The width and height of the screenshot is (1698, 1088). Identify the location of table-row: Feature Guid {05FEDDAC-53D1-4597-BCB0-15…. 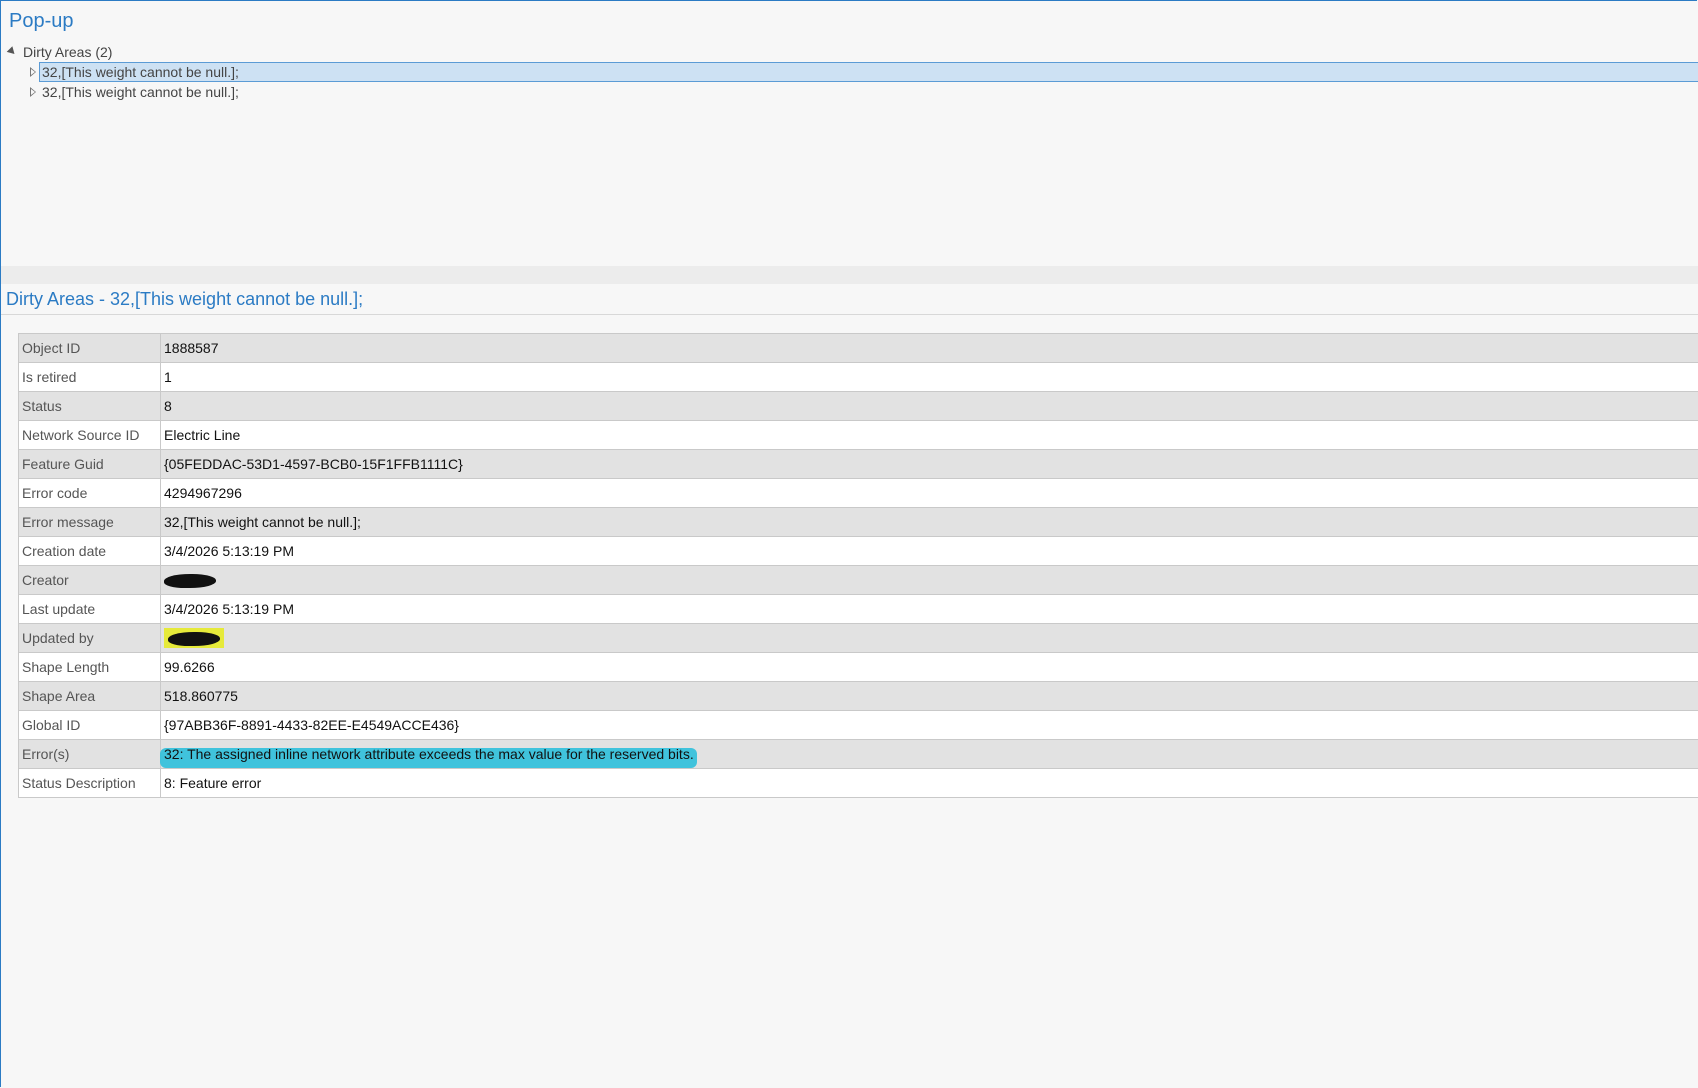
(858, 464).